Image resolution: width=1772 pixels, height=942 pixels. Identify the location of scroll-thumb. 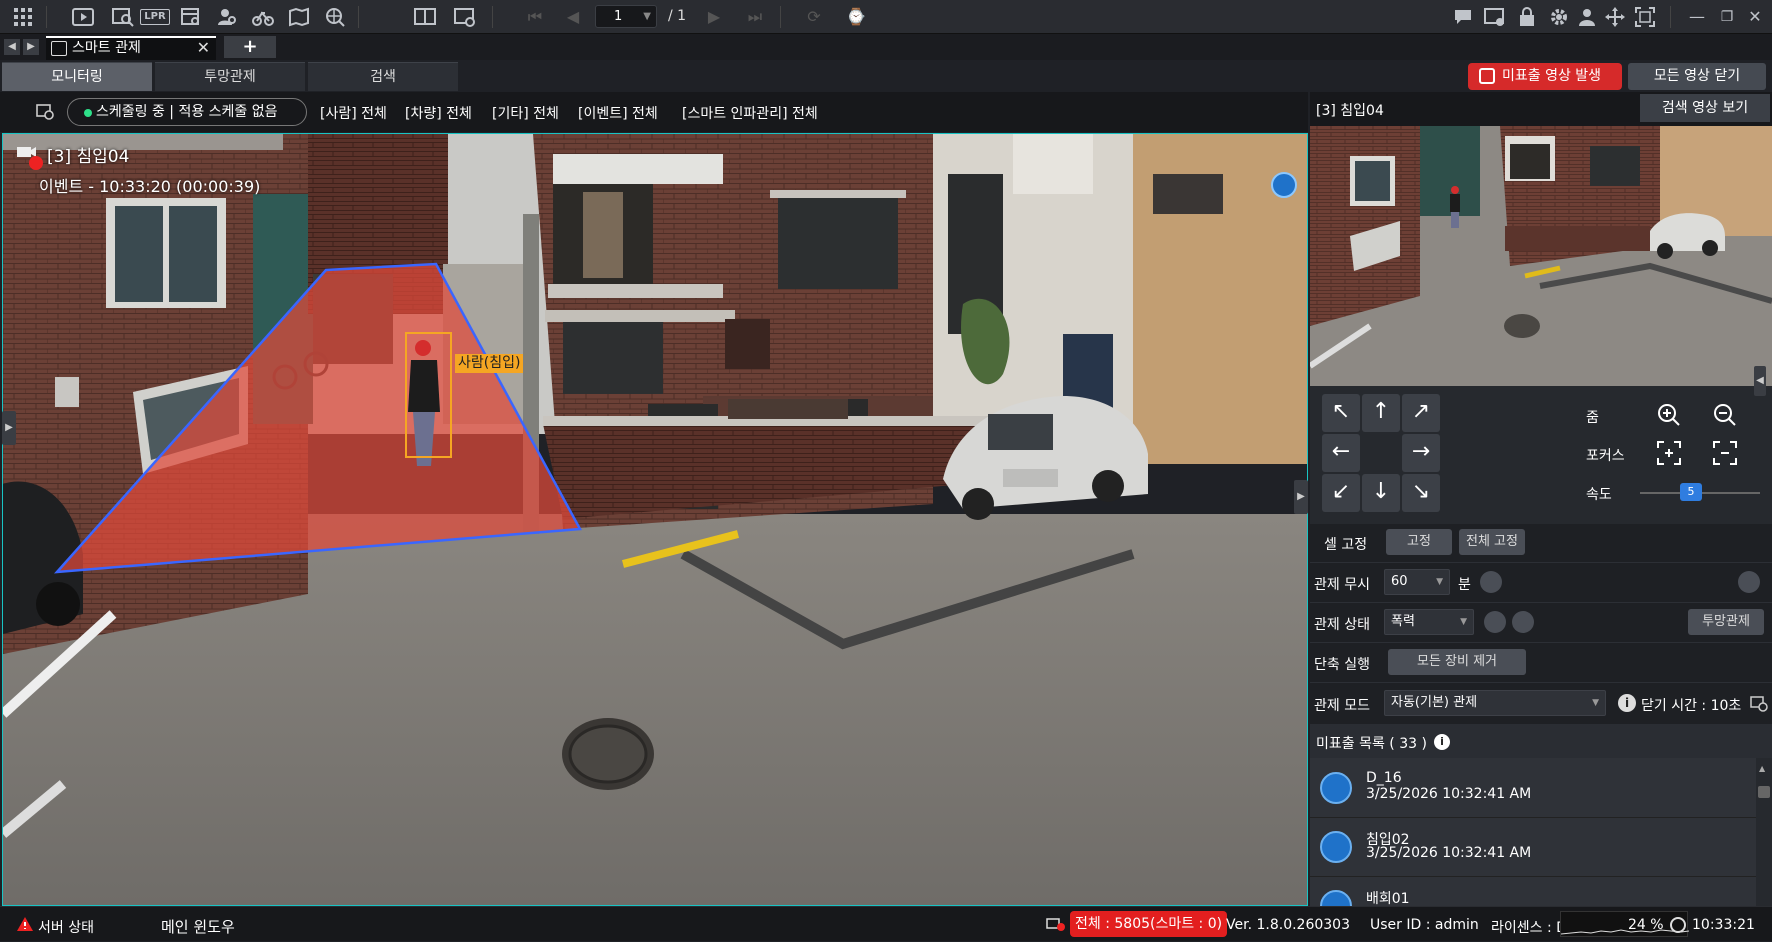
(1764, 792).